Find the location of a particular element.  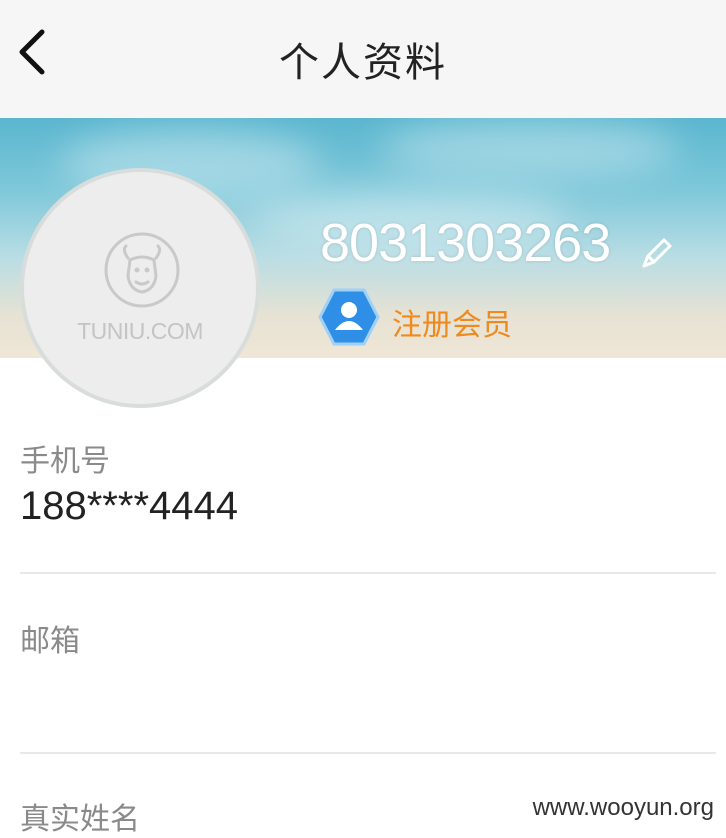

tuniu-cow-logo-icon is located at coordinates (142, 270).